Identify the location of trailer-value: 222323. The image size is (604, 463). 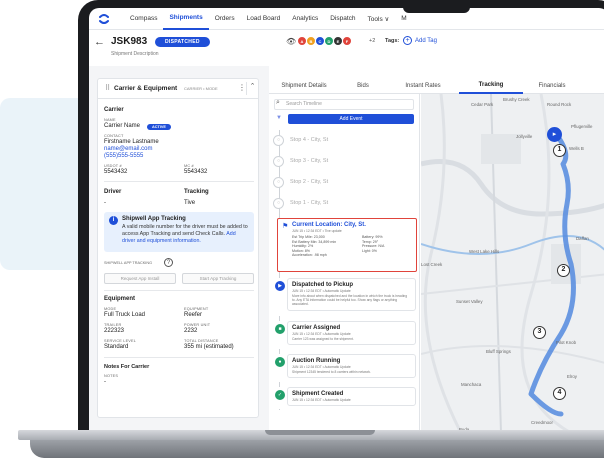
(114, 331).